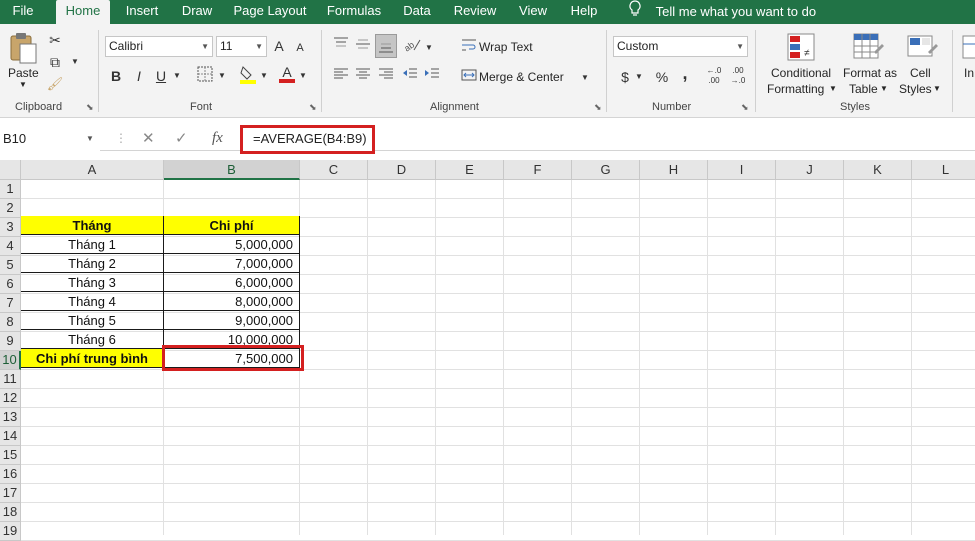 The width and height of the screenshot is (975, 541). What do you see at coordinates (10, 341) in the screenshot?
I see `row-header-9: 9` at bounding box center [10, 341].